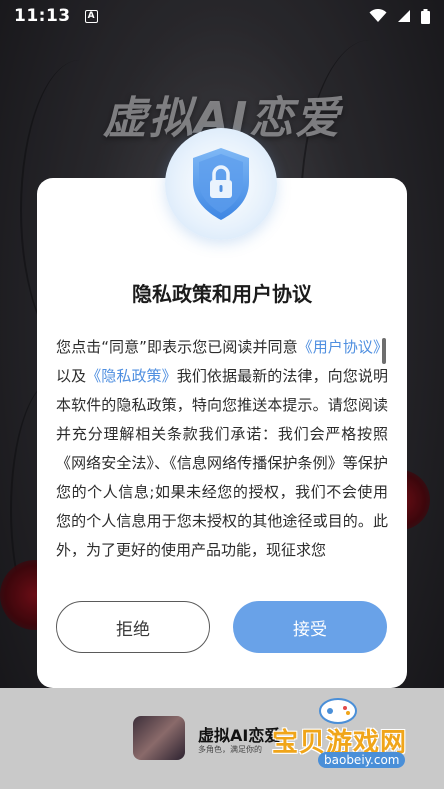  I want to click on banner-app-name: 虚拟AI恋爱, so click(239, 735).